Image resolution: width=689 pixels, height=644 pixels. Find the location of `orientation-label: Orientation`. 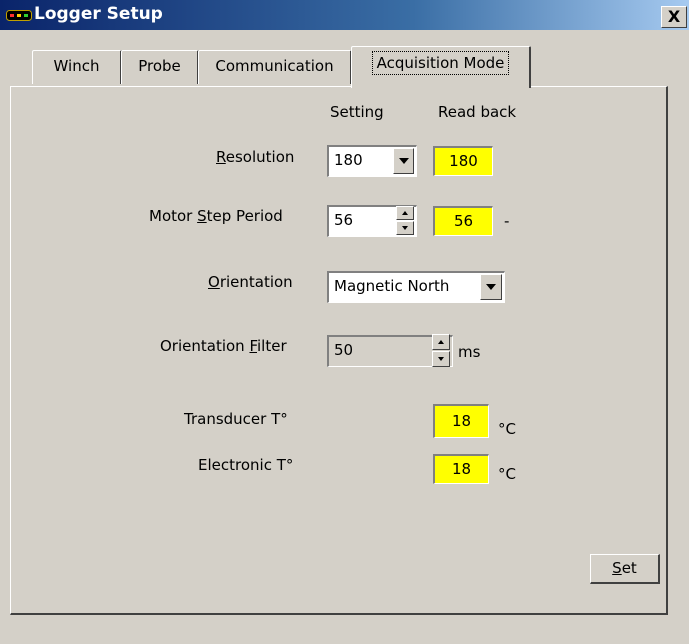

orientation-label: Orientation is located at coordinates (250, 282).